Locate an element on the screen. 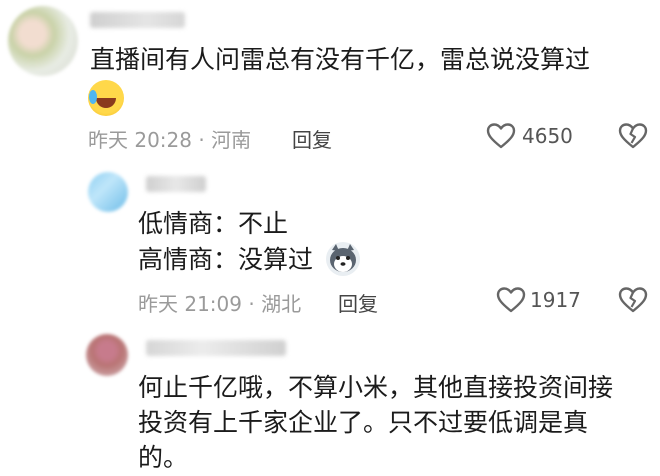 Image resolution: width=660 pixels, height=476 pixels. comment-text-line: 低情商：不止 is located at coordinates (213, 223).